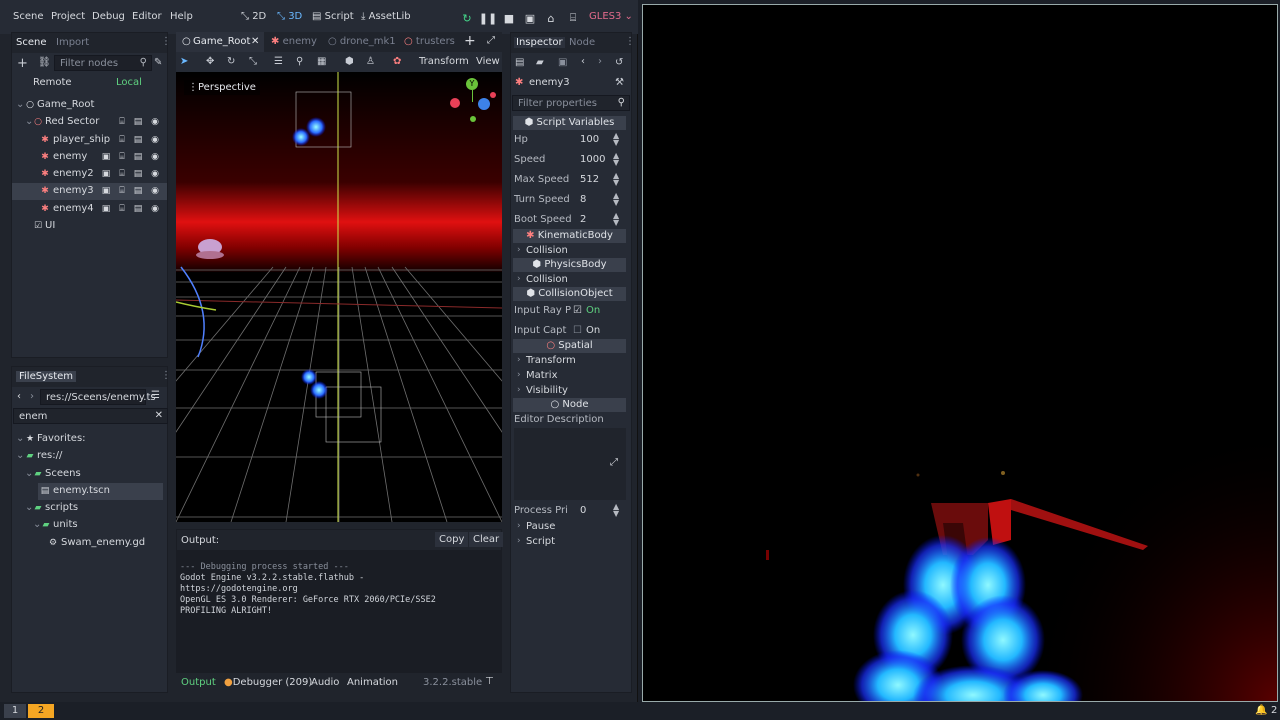  I want to click on history-icon: ↺, so click(619, 62).